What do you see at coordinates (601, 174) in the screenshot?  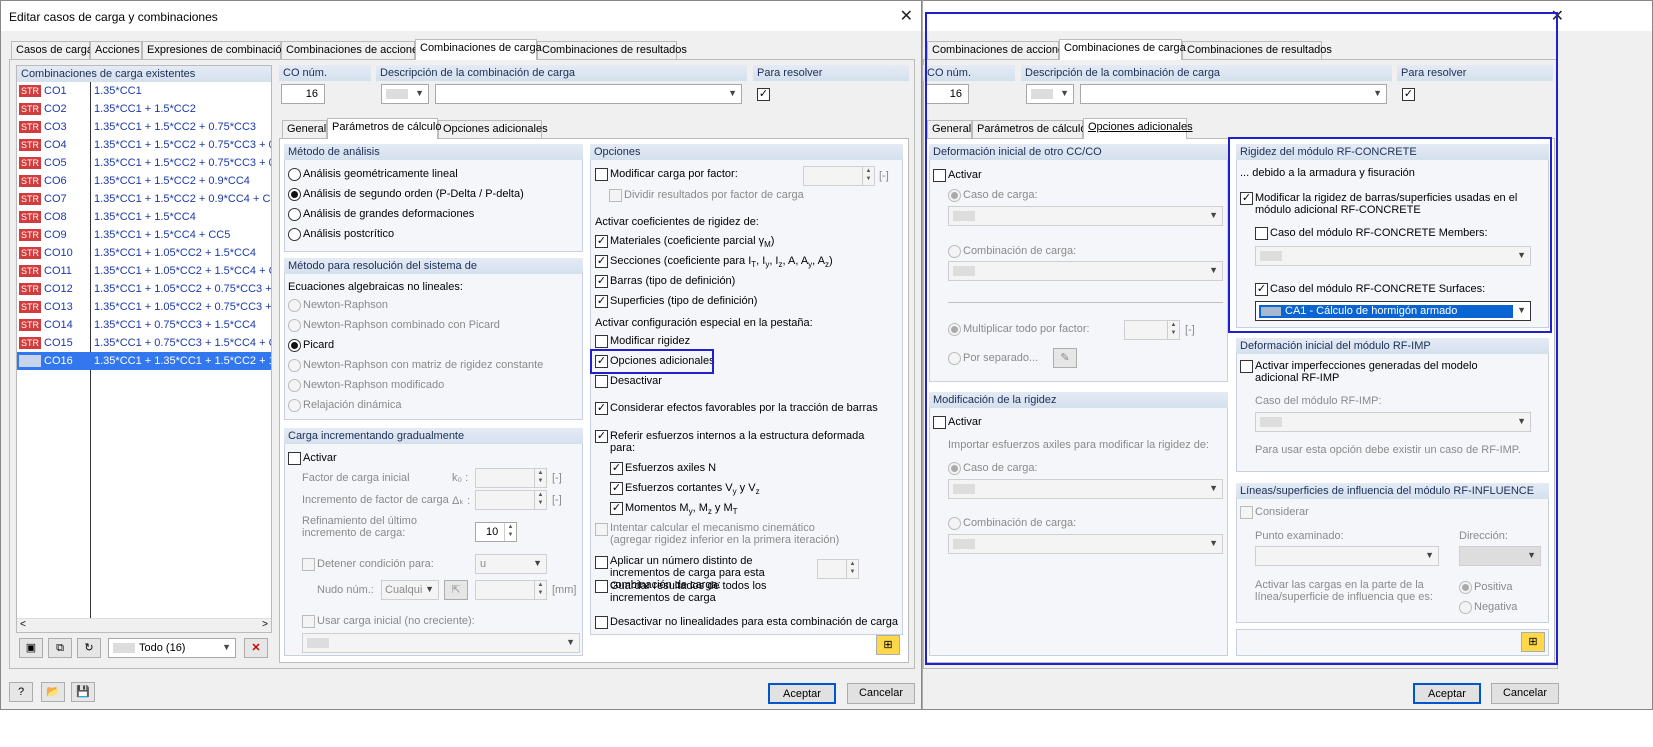 I see `modify-factor-checkbox` at bounding box center [601, 174].